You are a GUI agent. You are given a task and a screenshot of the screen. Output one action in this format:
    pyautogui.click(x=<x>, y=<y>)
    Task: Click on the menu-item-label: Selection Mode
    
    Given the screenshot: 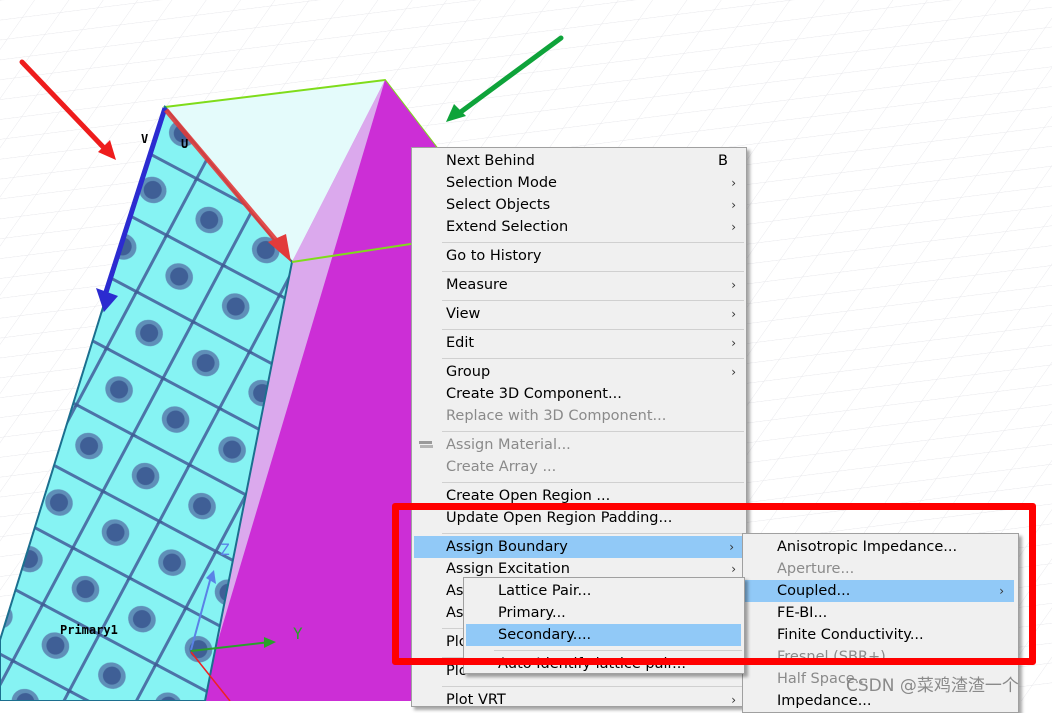 What is the action you would take?
    pyautogui.click(x=501, y=183)
    